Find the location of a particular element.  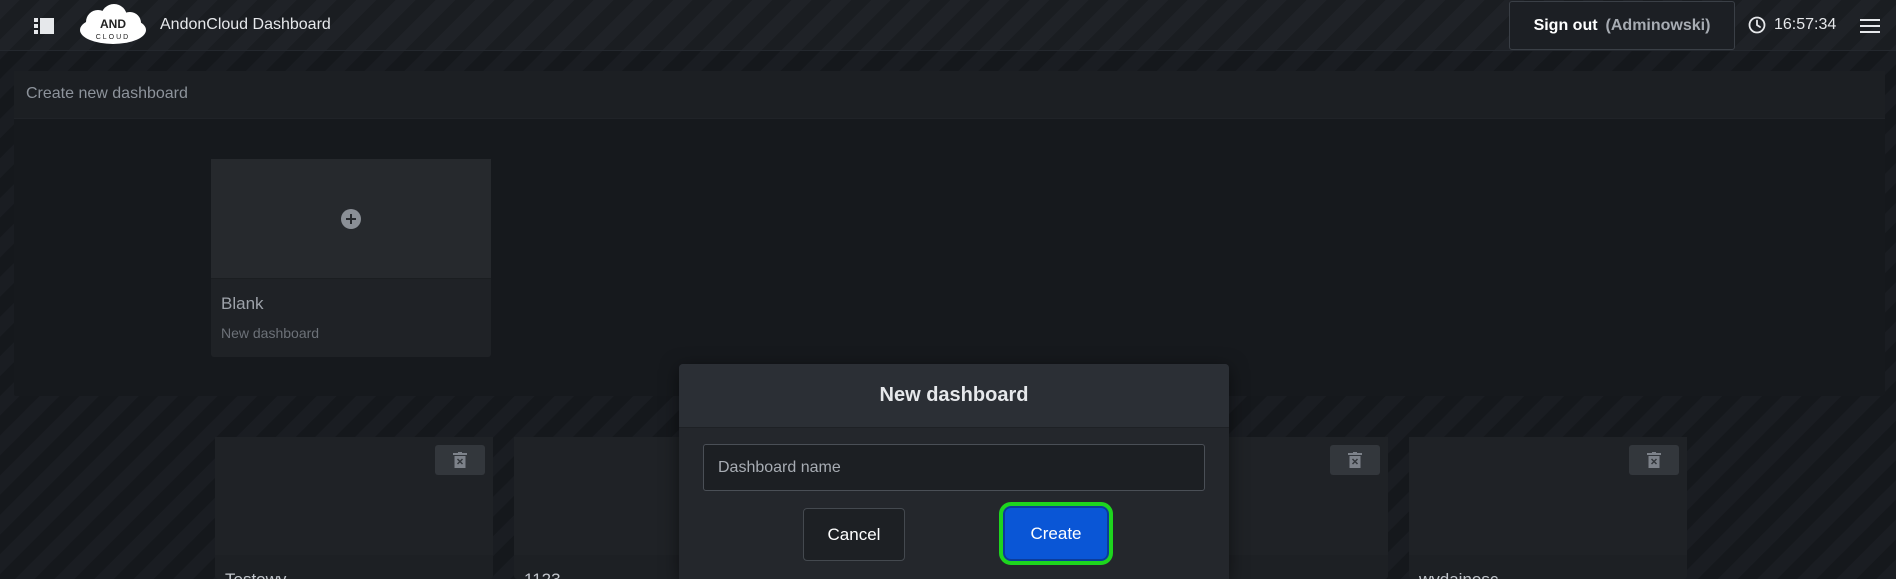

sign-out-label: Sign out is located at coordinates (1565, 25).